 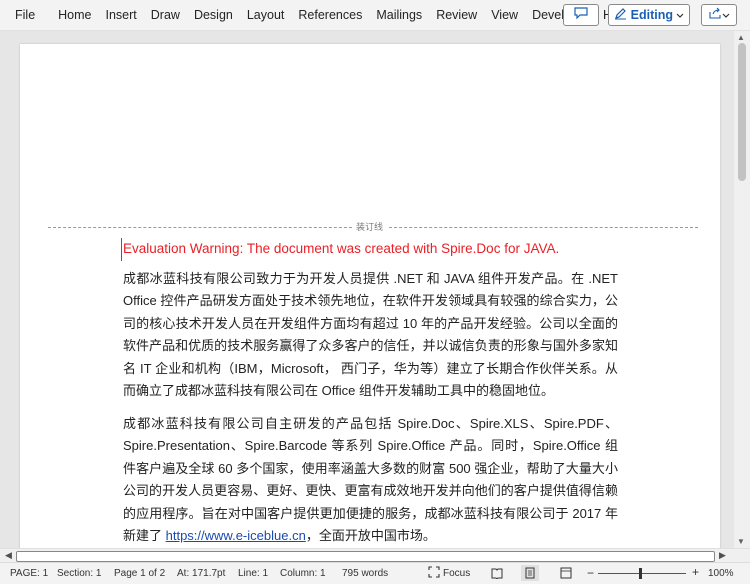 What do you see at coordinates (651, 15) in the screenshot?
I see `editing-label: Editing` at bounding box center [651, 15].